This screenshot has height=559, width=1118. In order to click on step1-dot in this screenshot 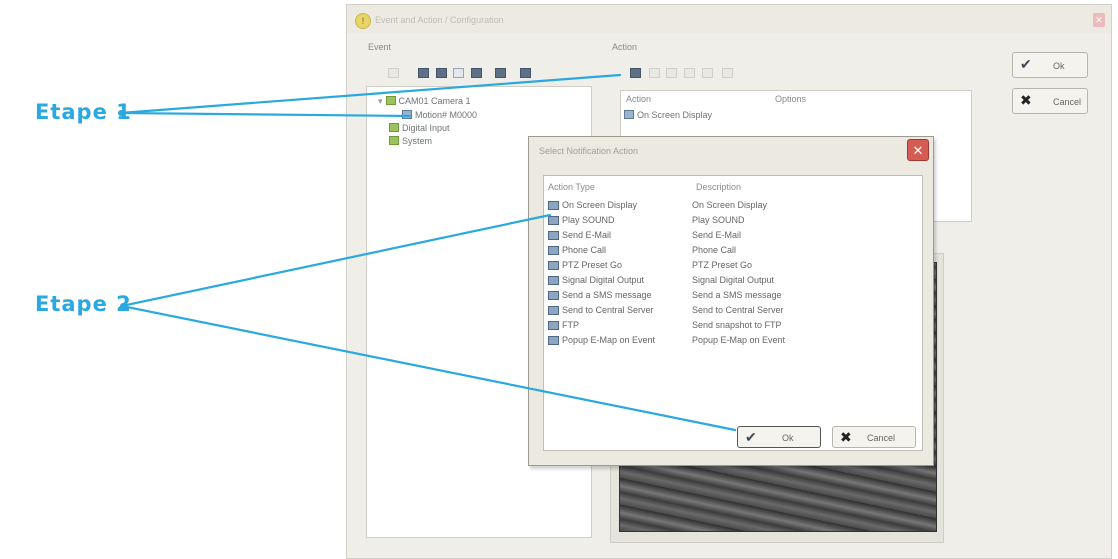, I will do `click(121, 113)`.